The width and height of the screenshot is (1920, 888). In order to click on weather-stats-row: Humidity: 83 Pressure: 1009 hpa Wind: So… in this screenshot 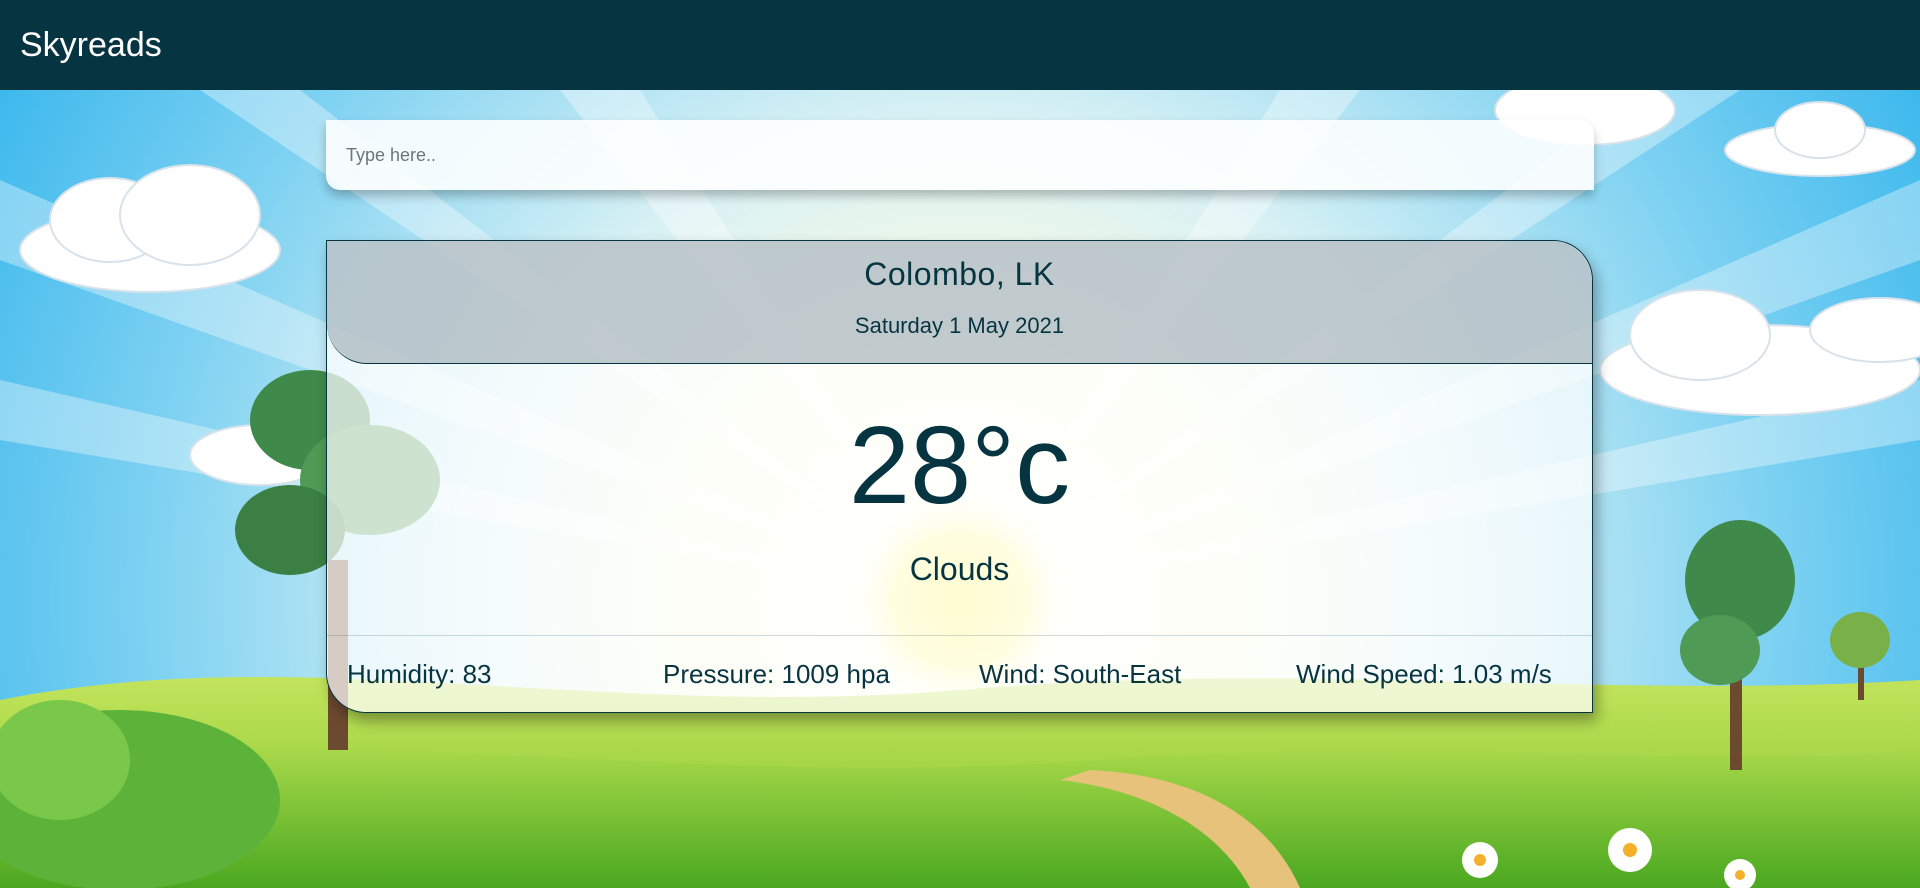, I will do `click(959, 679)`.